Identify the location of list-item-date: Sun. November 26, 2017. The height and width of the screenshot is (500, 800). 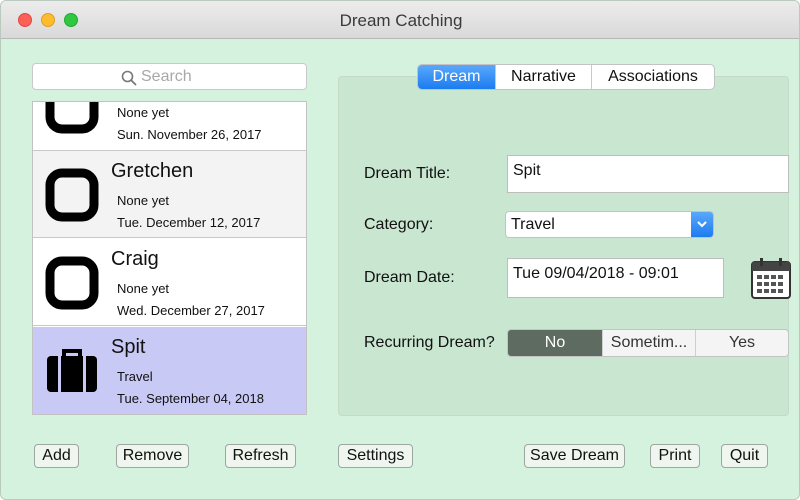
(189, 134).